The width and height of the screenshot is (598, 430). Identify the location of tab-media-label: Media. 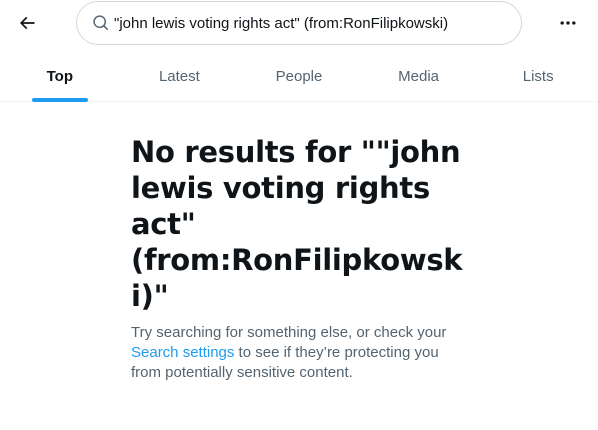
(418, 76).